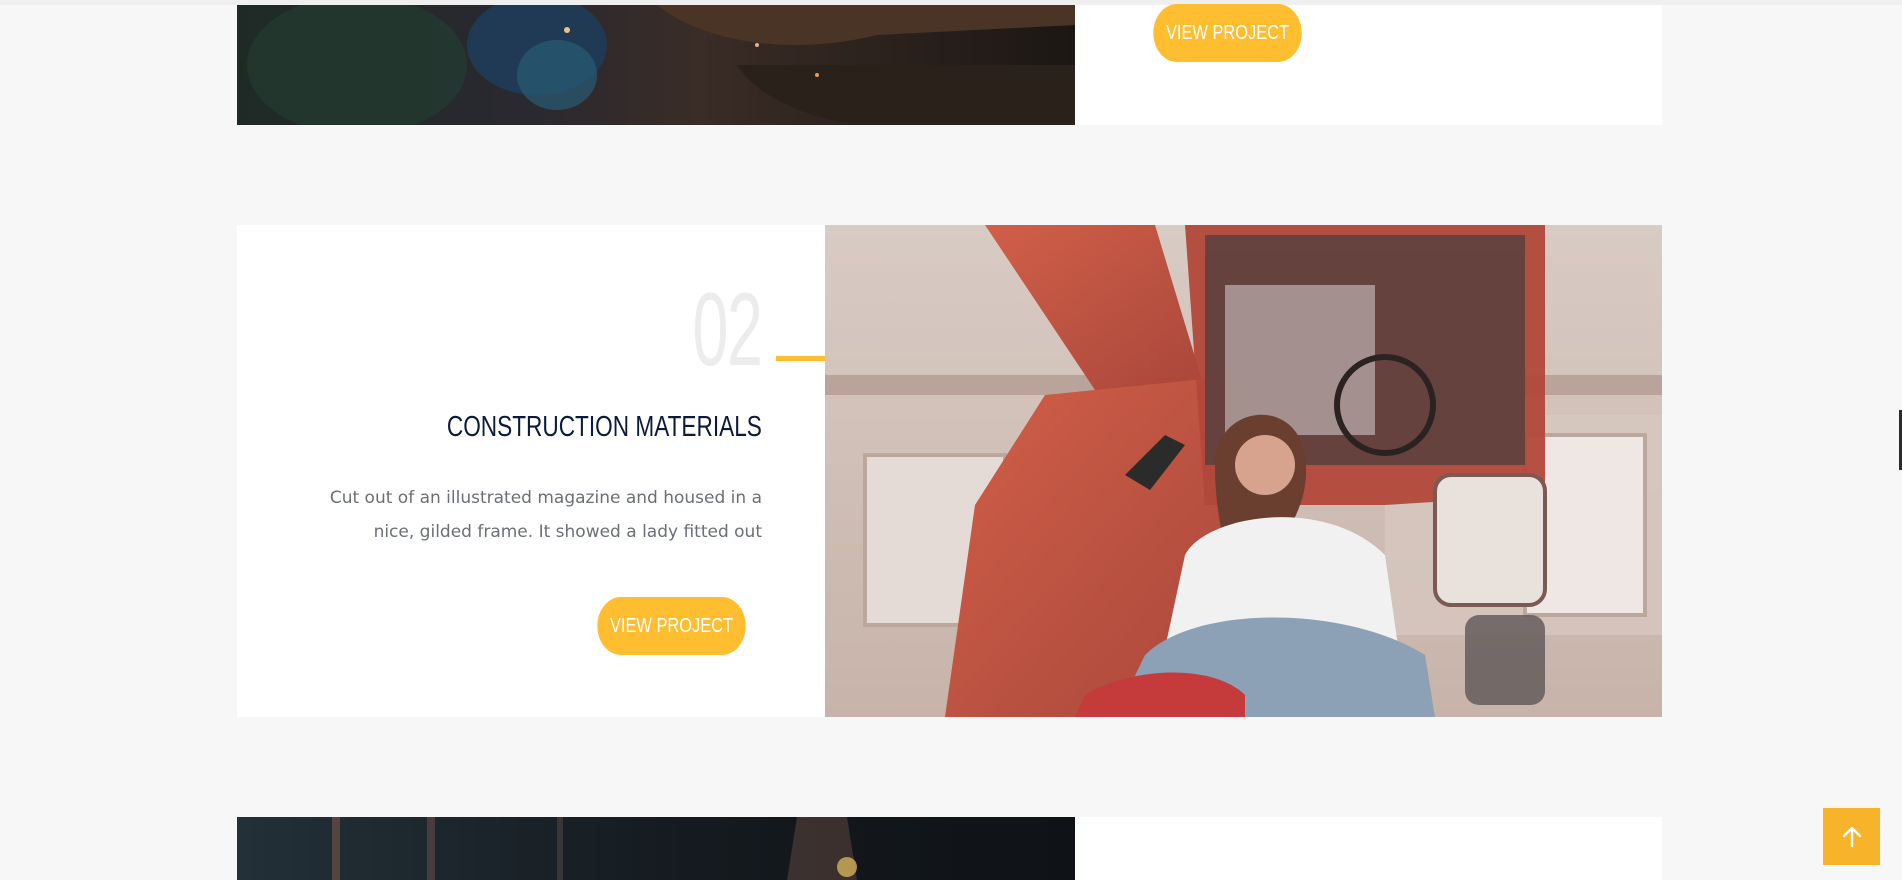  I want to click on arrow-up-icon, so click(1851, 836).